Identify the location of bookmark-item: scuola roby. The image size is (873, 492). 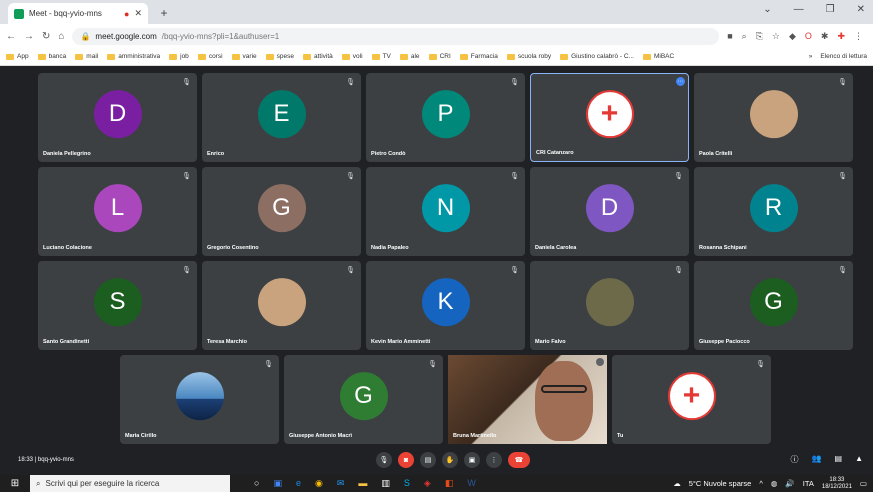
(528, 56).